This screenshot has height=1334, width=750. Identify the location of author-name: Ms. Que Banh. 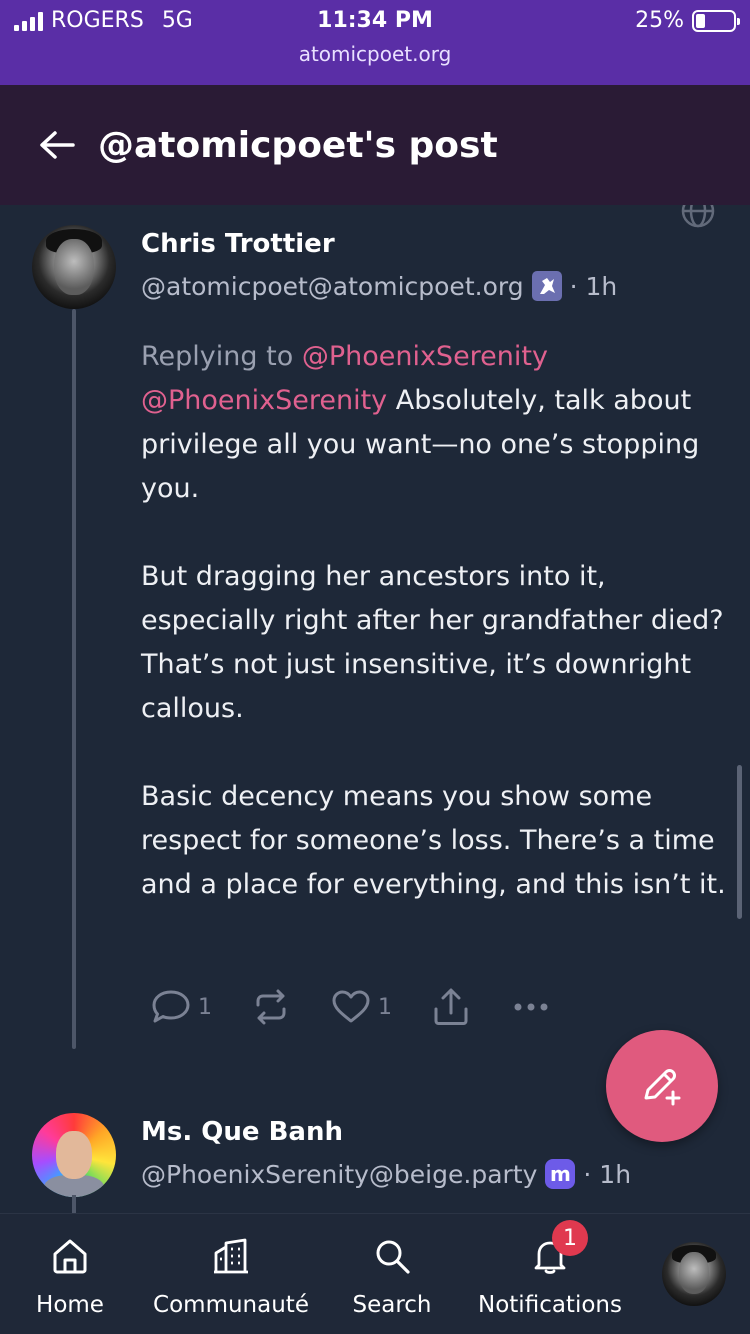
(242, 1132).